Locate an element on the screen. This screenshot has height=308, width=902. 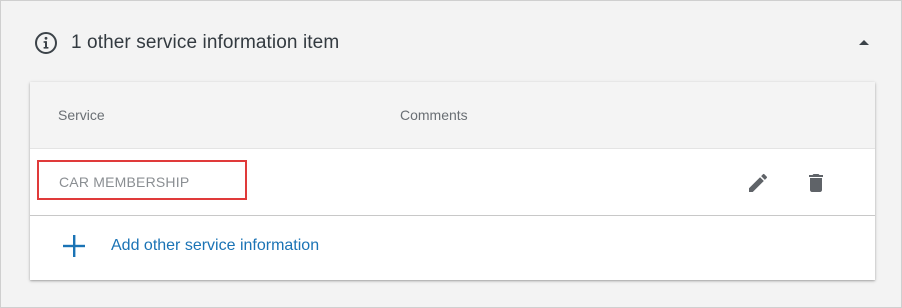
column-header-service: Service is located at coordinates (81, 115).